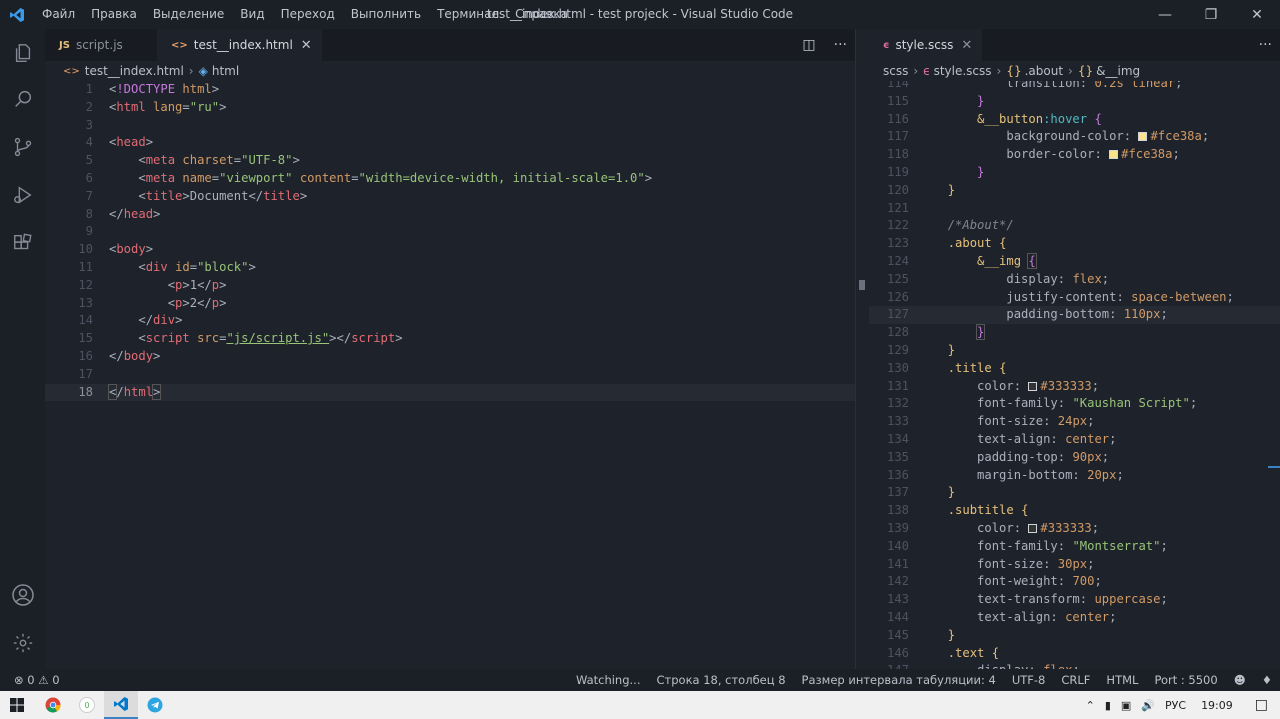  I want to click on account-icon, so click(22, 595).